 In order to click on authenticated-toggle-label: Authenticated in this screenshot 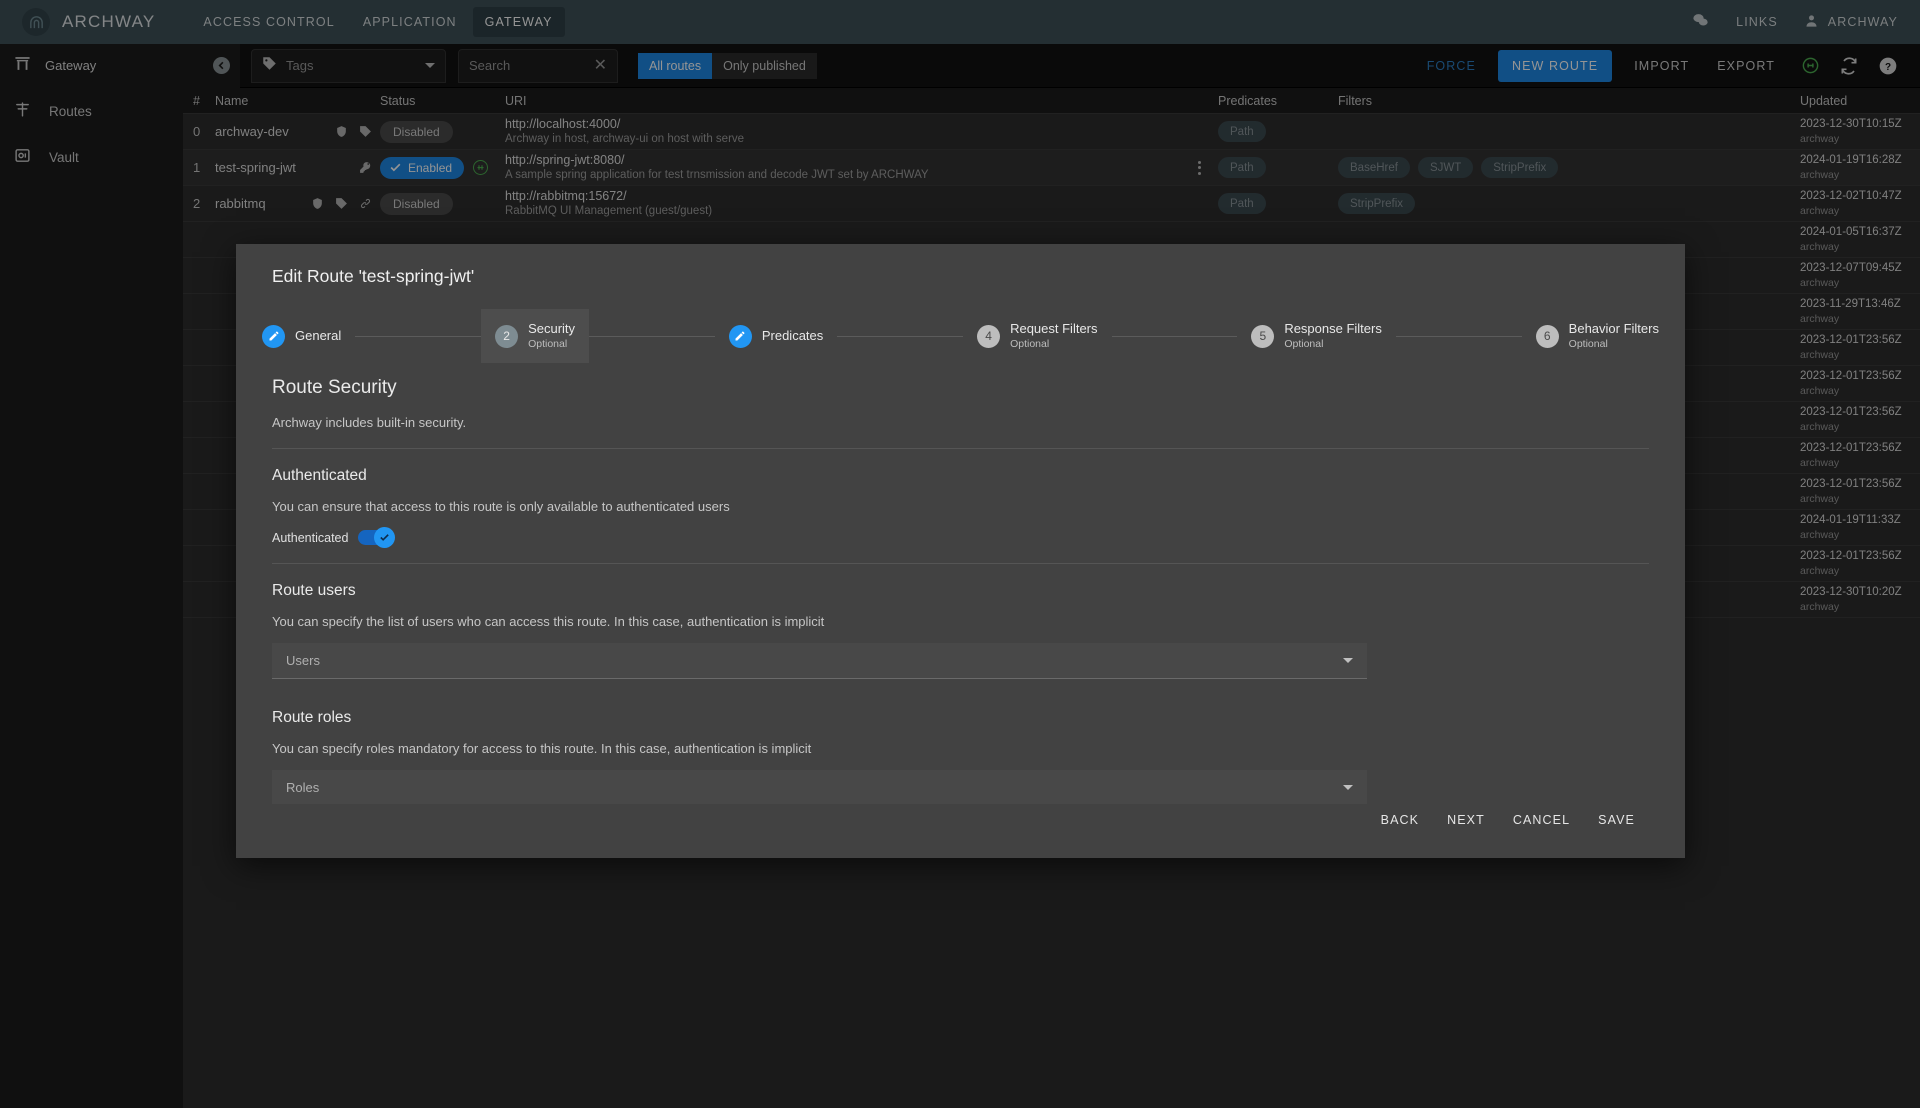, I will do `click(310, 537)`.